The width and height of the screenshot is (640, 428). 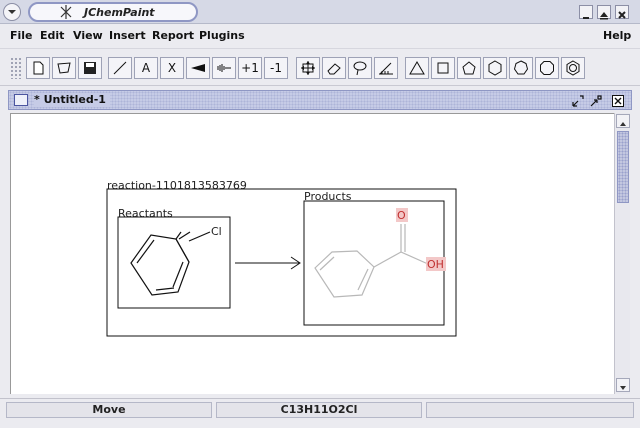 I want to click on status-formula: C13H11O2Cl, so click(x=319, y=410).